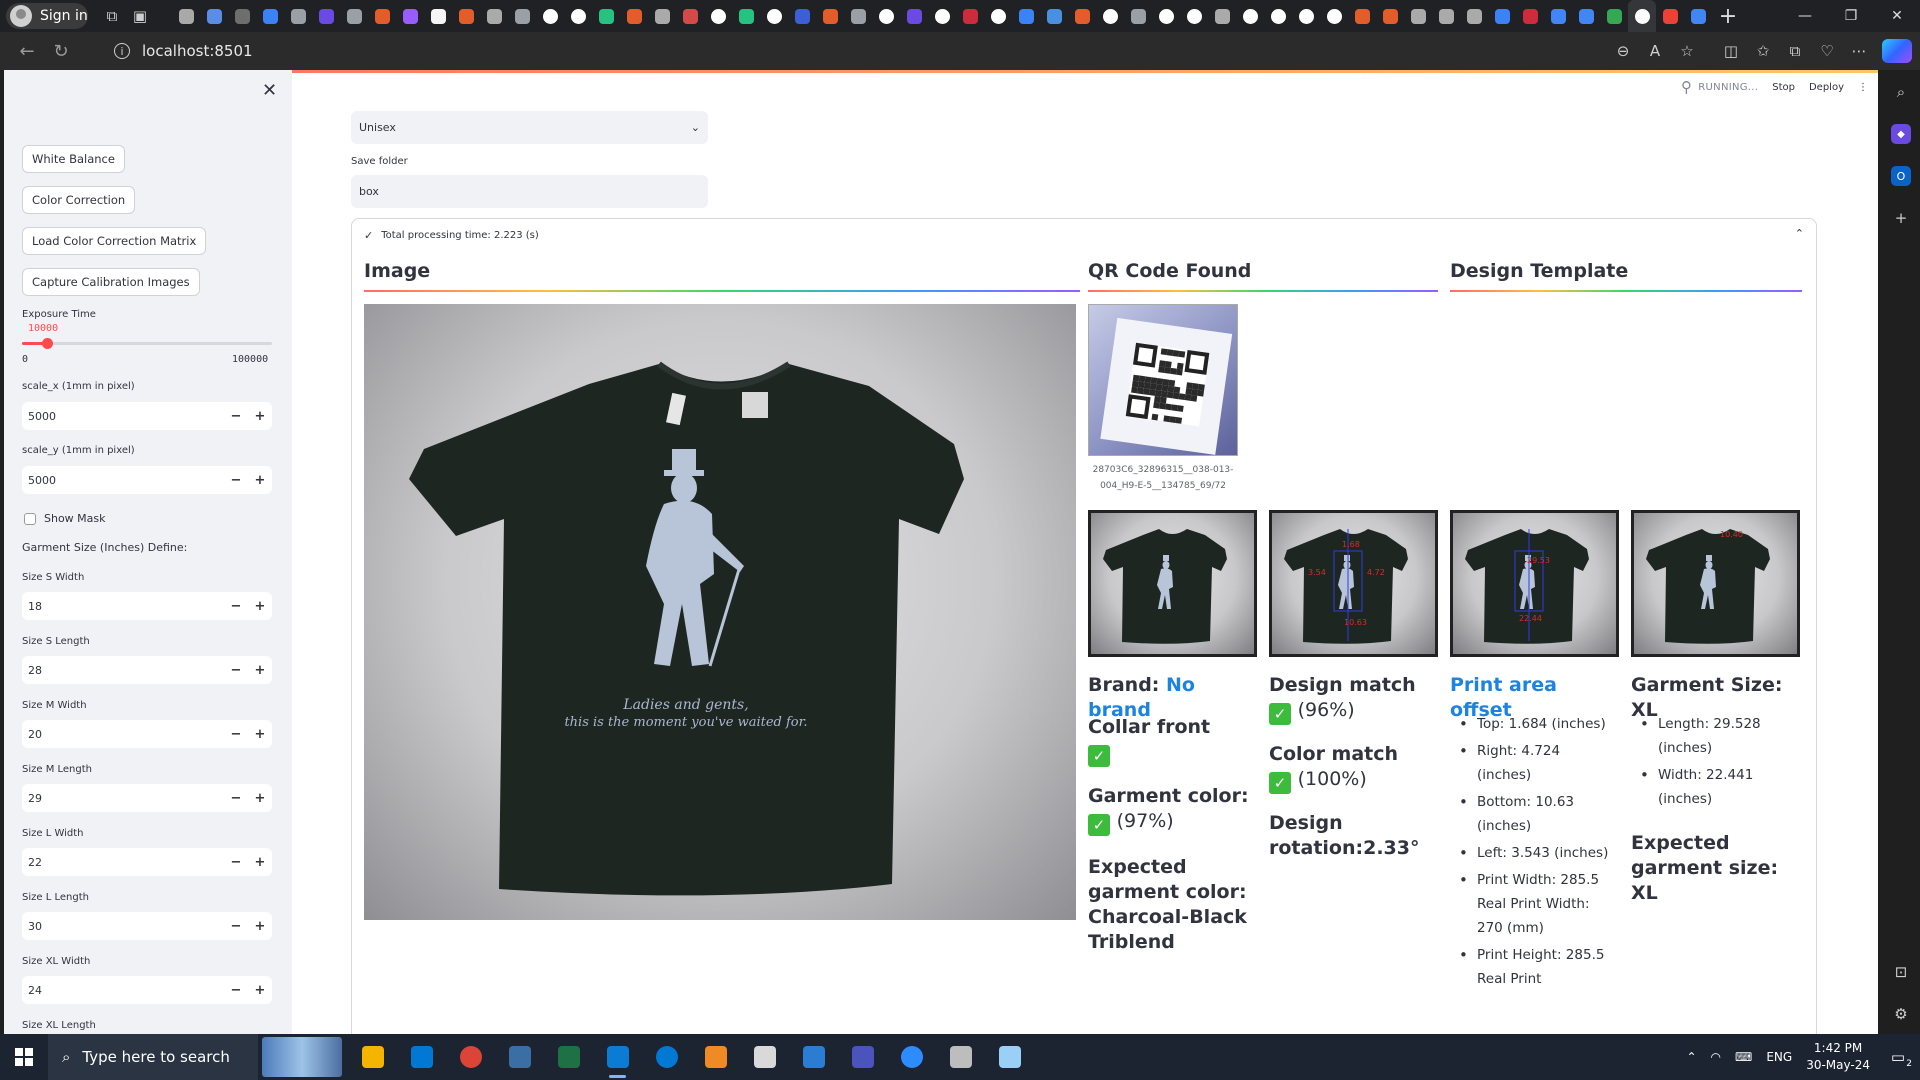 The width and height of the screenshot is (1920, 1080). I want to click on load-ccm-button: Load Color Correction Matrix, so click(114, 241).